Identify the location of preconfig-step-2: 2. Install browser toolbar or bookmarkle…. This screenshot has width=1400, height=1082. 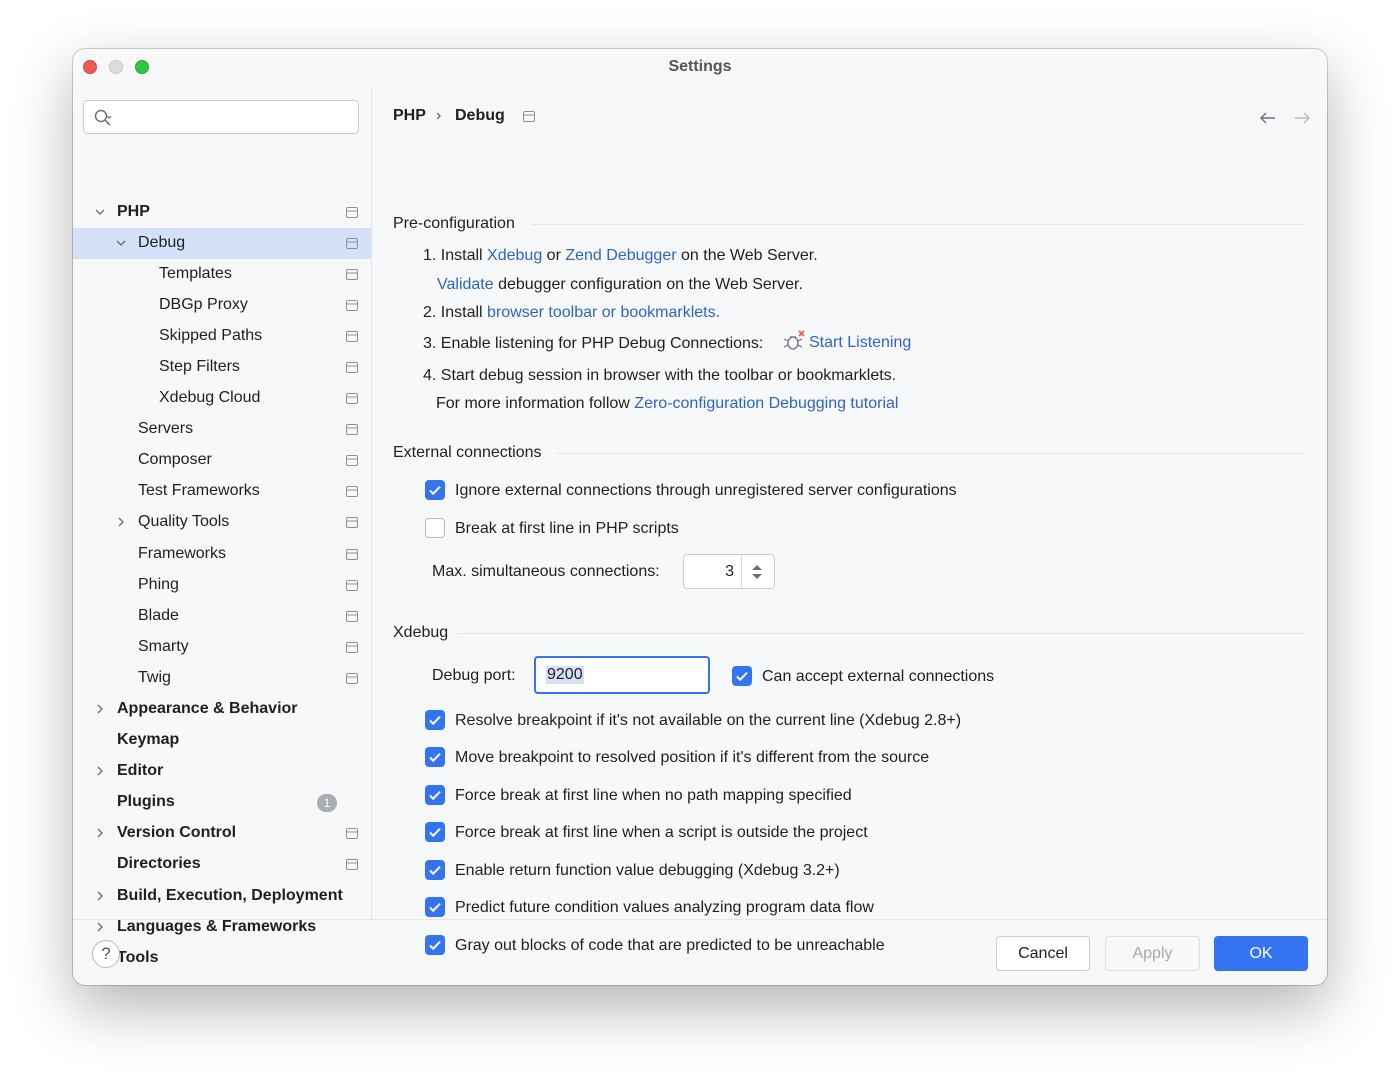
(571, 313).